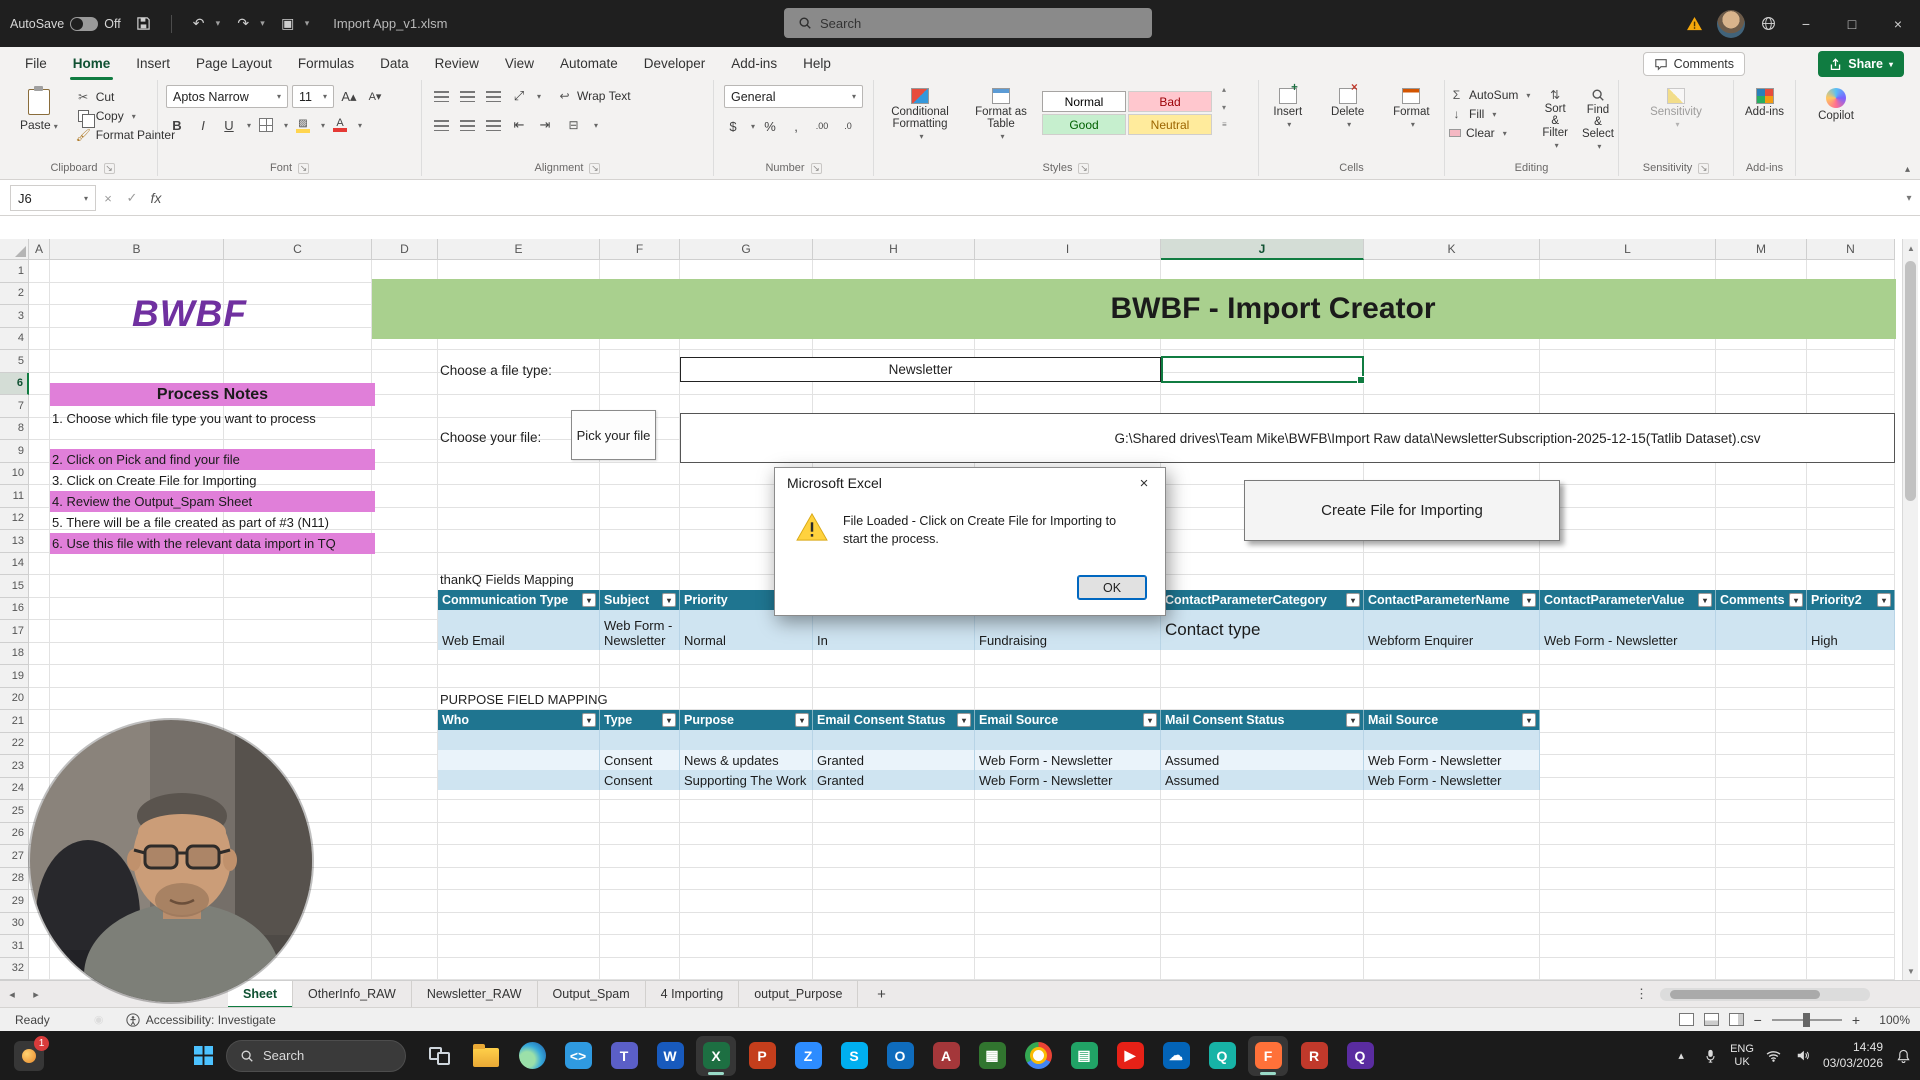  Describe the element at coordinates (519, 630) in the screenshot. I see `map1-cell: Web Email` at that location.